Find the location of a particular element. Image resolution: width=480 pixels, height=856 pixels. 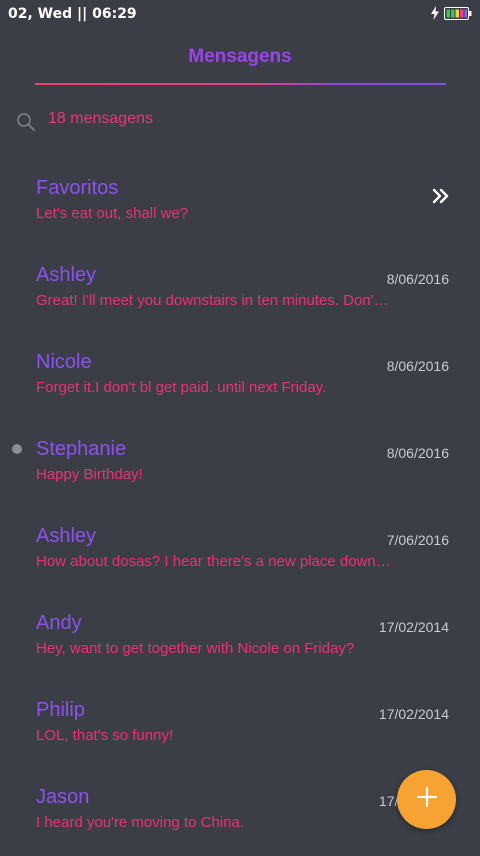

thread-preview: Let's eat out, shall we? is located at coordinates (112, 213).